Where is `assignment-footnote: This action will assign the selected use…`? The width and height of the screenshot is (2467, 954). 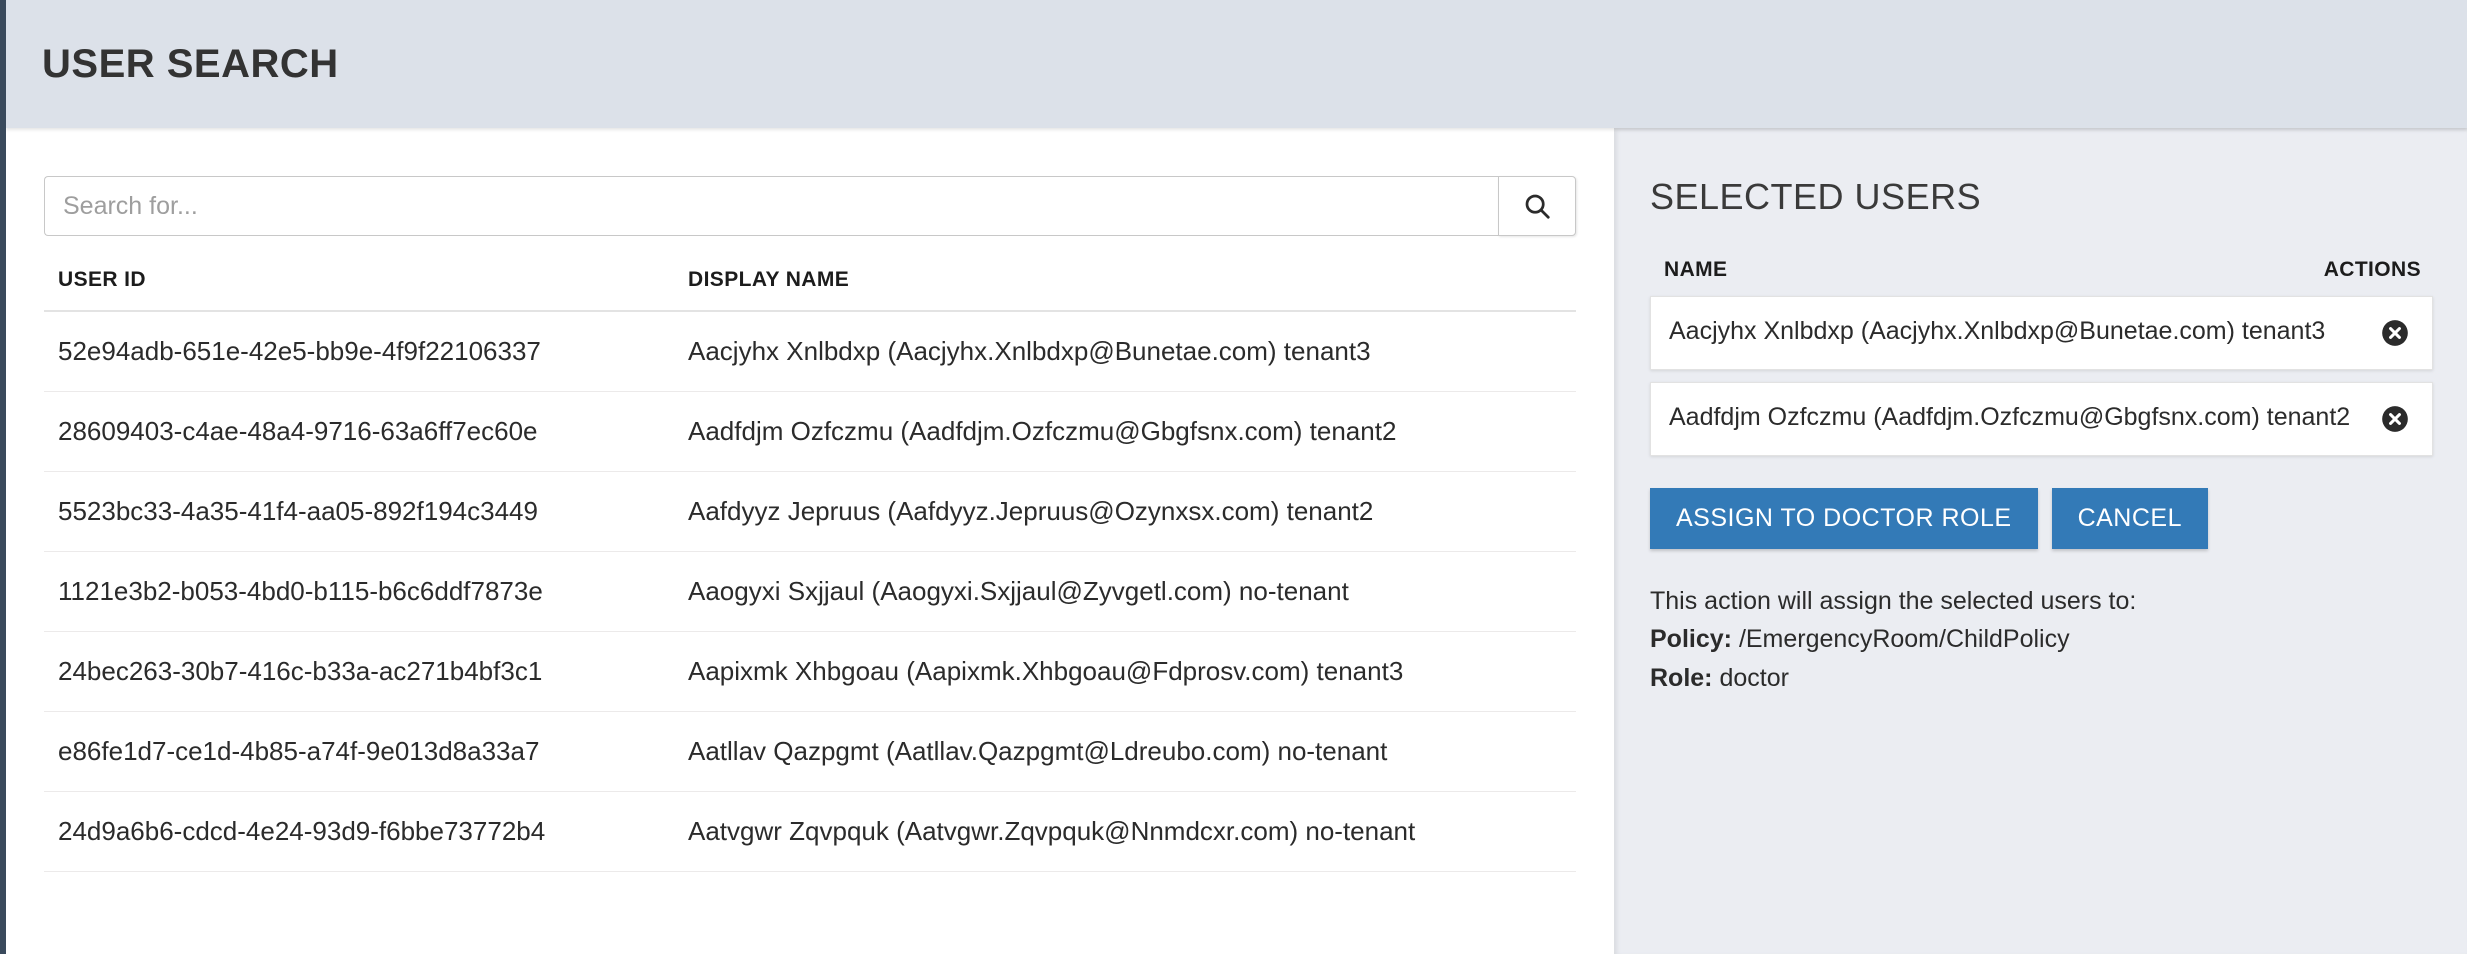
assignment-footnote: This action will assign the selected use… is located at coordinates (2041, 639).